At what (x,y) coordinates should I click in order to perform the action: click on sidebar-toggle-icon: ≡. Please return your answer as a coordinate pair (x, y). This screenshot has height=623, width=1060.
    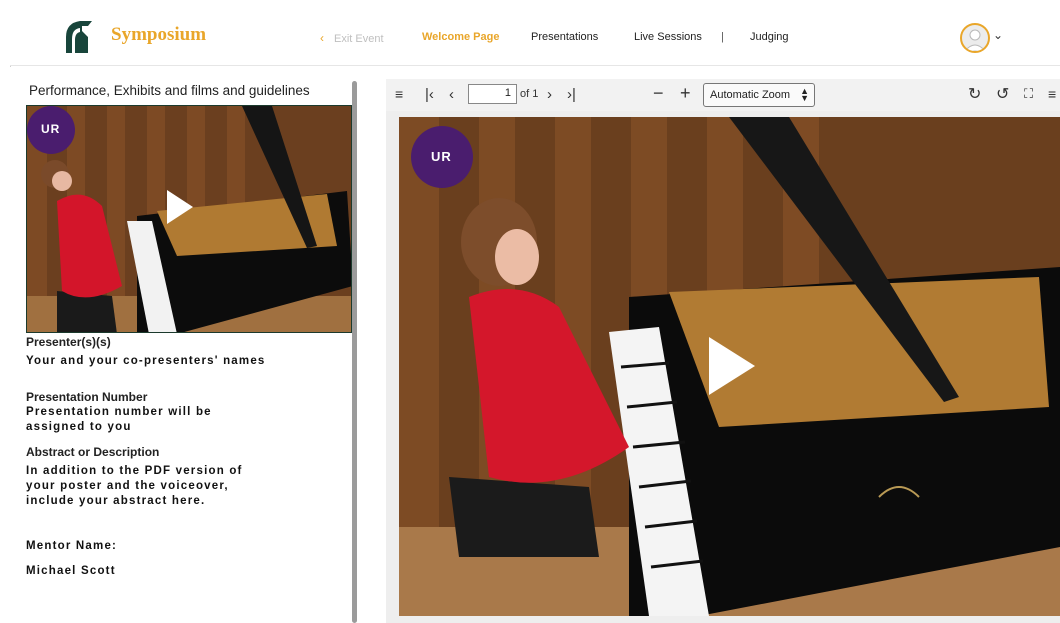
    Looking at the image, I should click on (399, 94).